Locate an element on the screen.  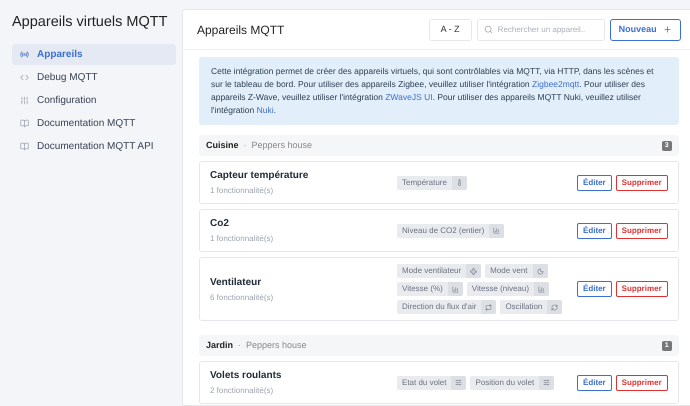
search-icon is located at coordinates (488, 29).